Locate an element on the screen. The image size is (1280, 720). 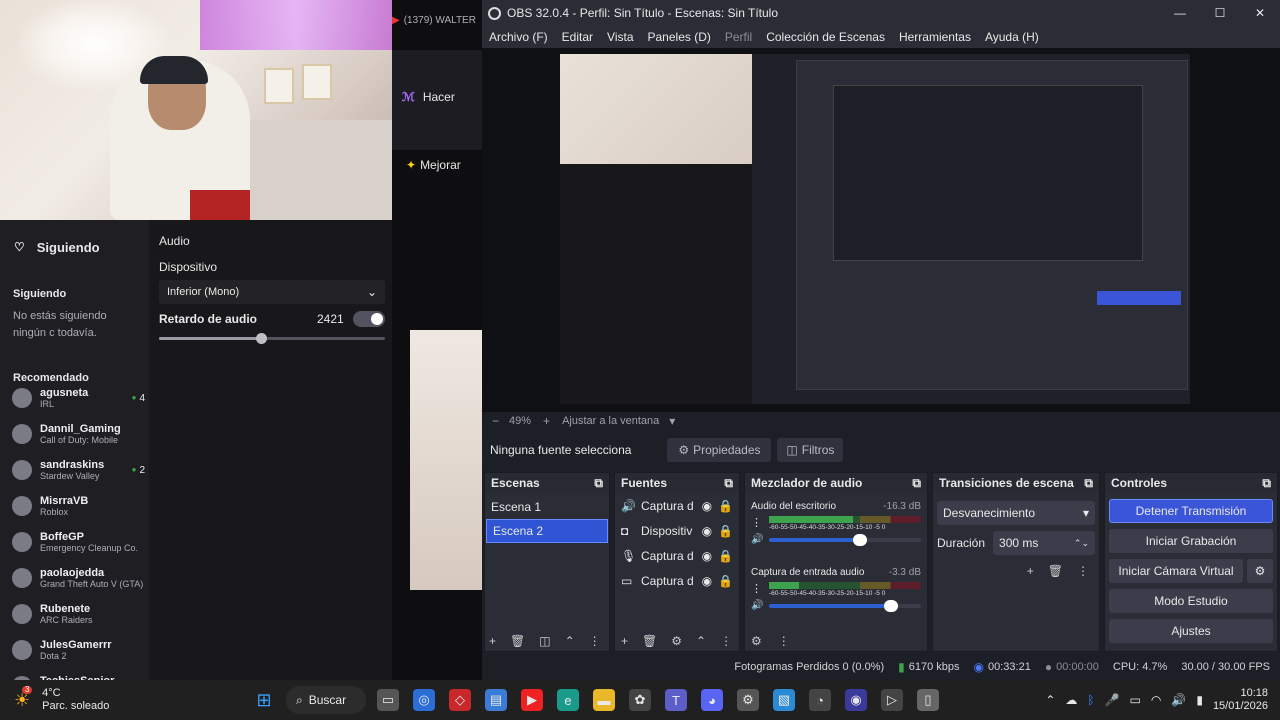
wifi-icon: ◠ is located at coordinates (1156, 700).